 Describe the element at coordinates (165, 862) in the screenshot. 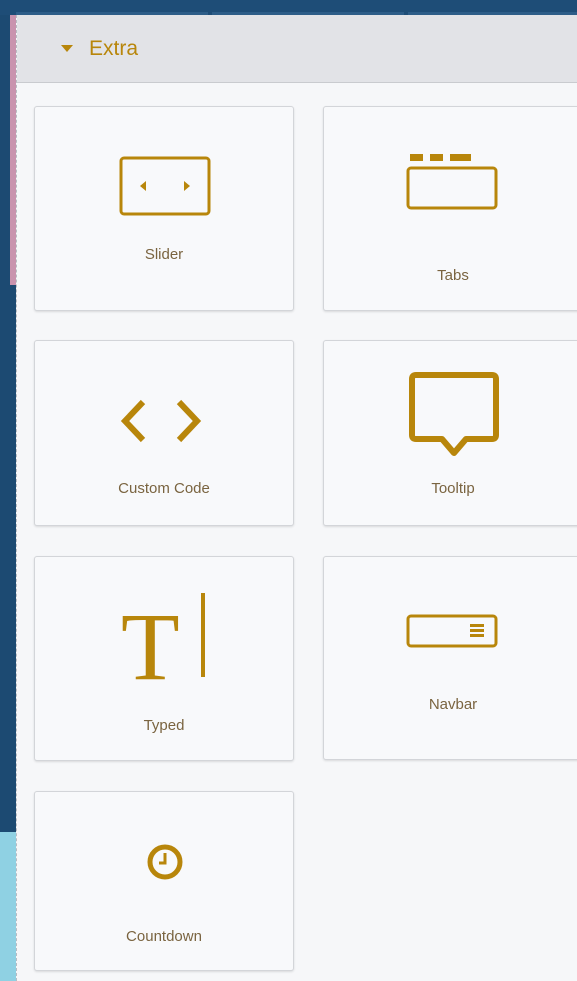

I see `clock-icon` at that location.